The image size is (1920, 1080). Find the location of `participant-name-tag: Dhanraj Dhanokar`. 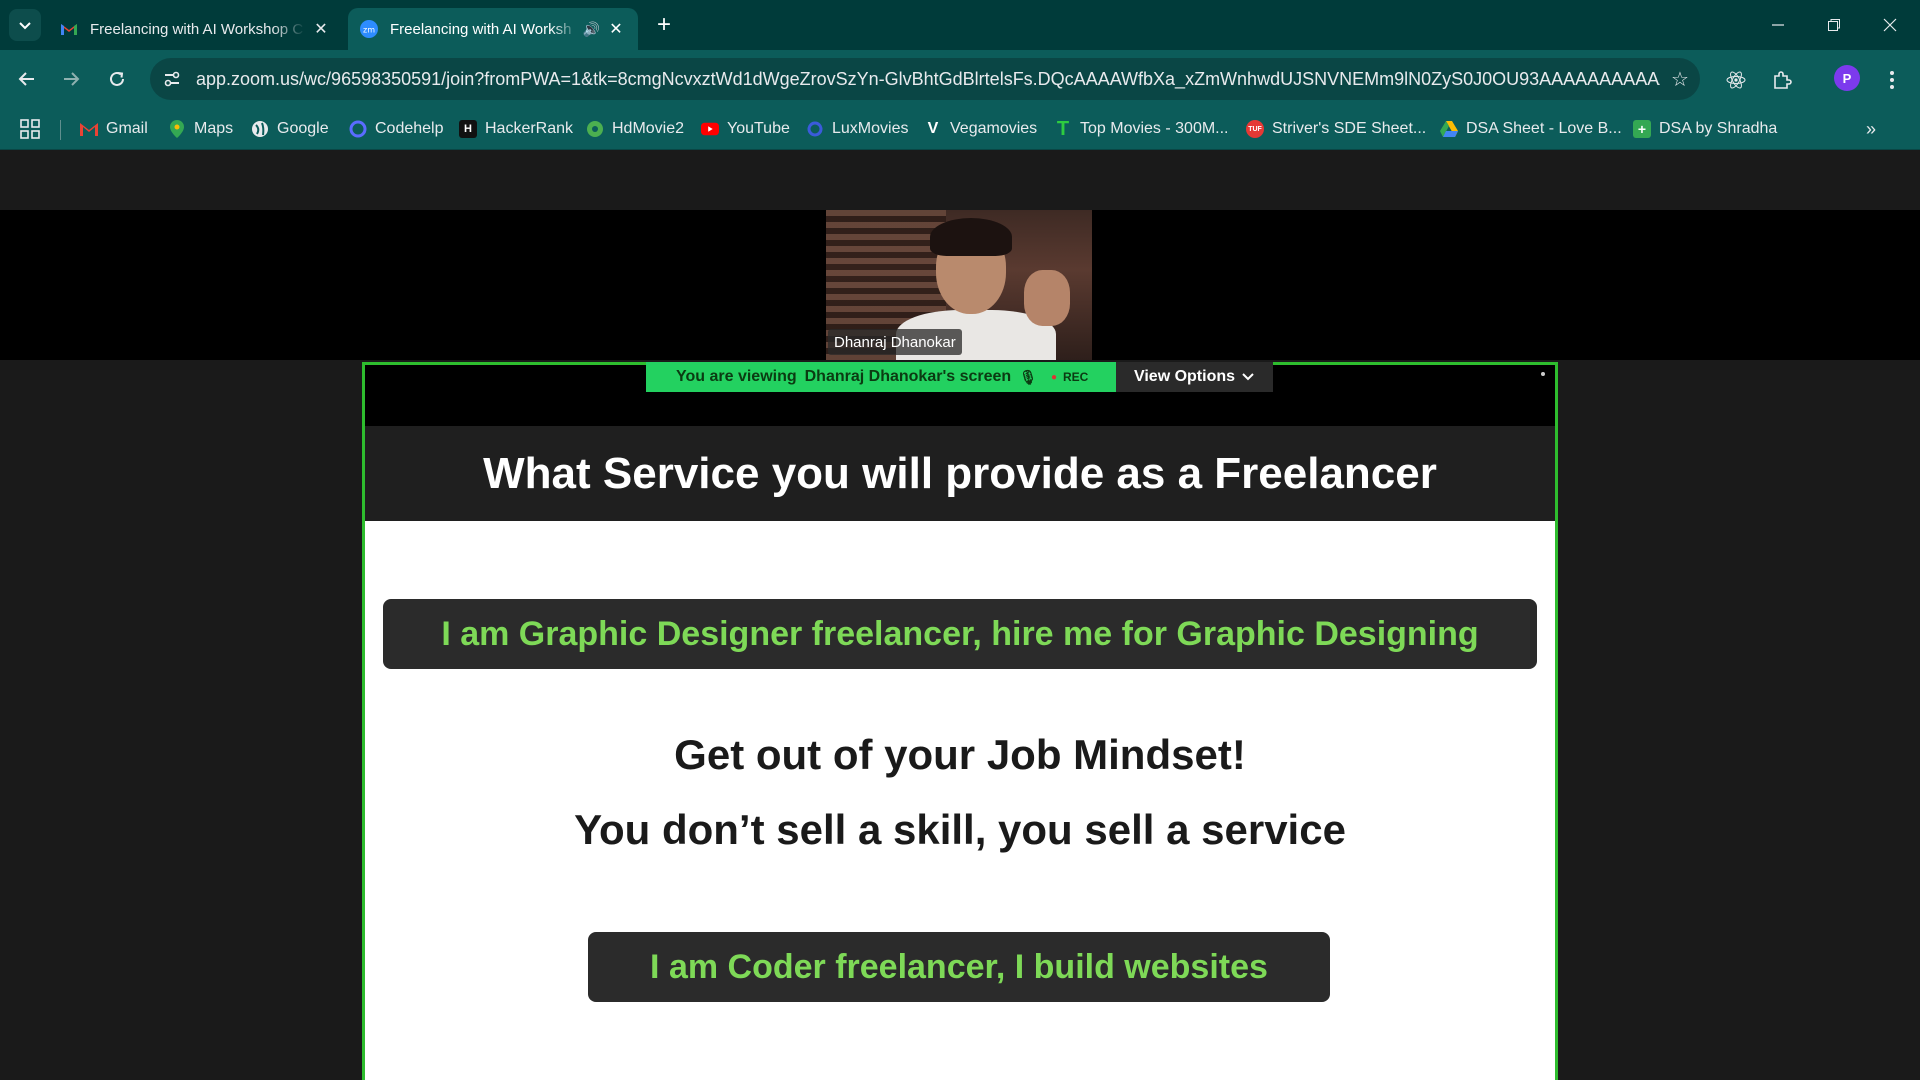

participant-name-tag: Dhanraj Dhanokar is located at coordinates (895, 342).